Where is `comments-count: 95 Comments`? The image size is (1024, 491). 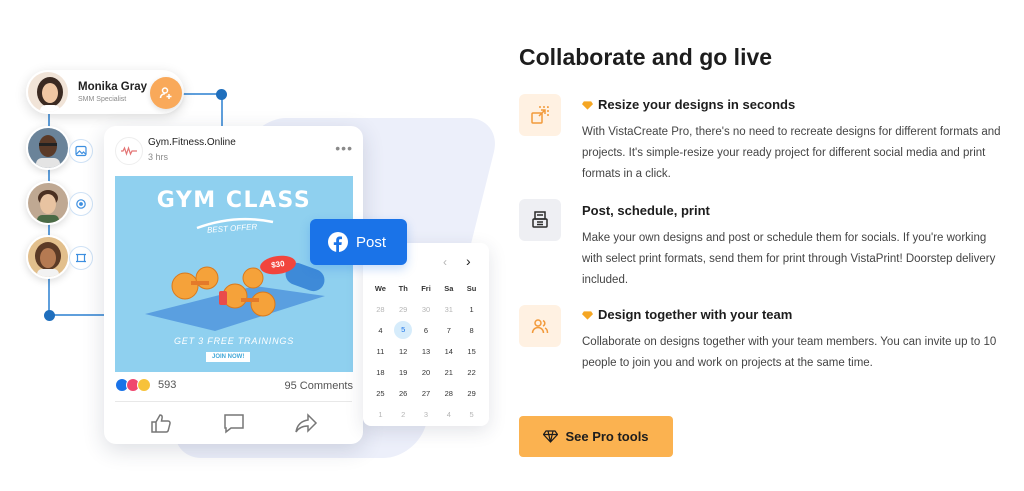 comments-count: 95 Comments is located at coordinates (319, 386).